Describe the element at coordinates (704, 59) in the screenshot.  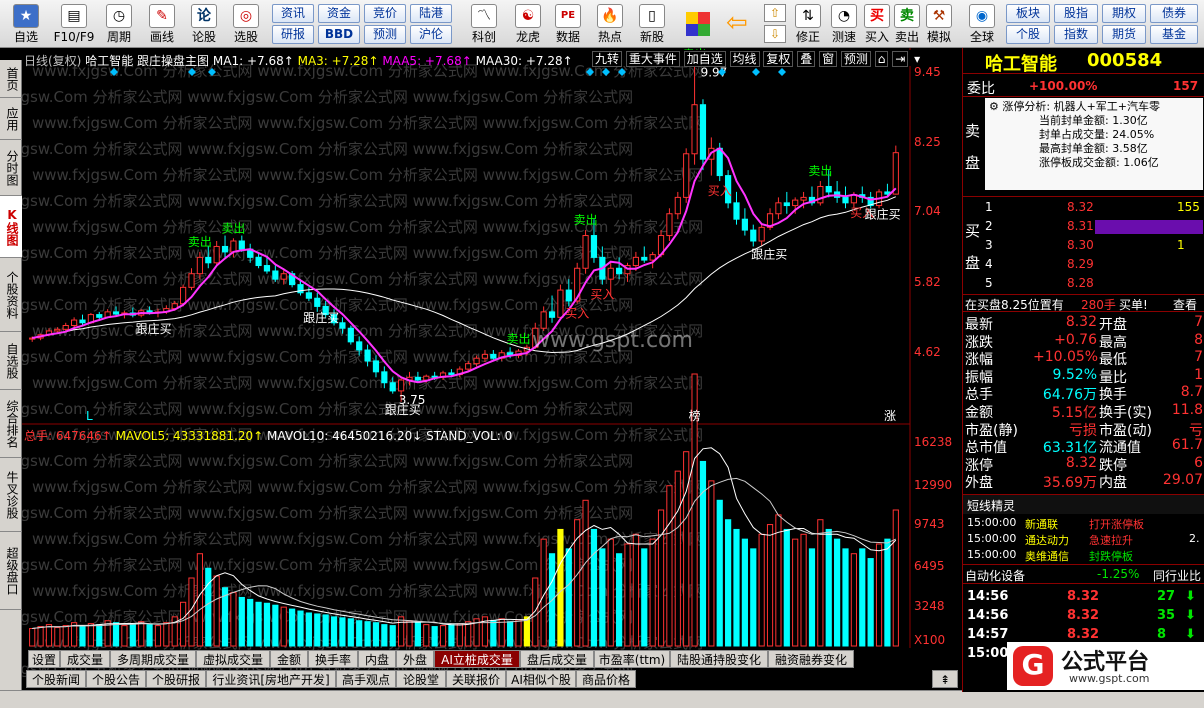
I see `tool-add-watch: 加自选` at that location.